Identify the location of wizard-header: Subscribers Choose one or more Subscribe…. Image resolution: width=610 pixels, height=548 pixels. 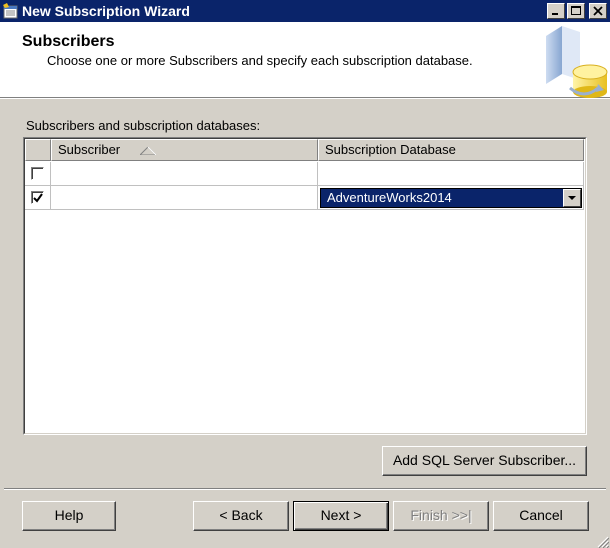
(305, 60).